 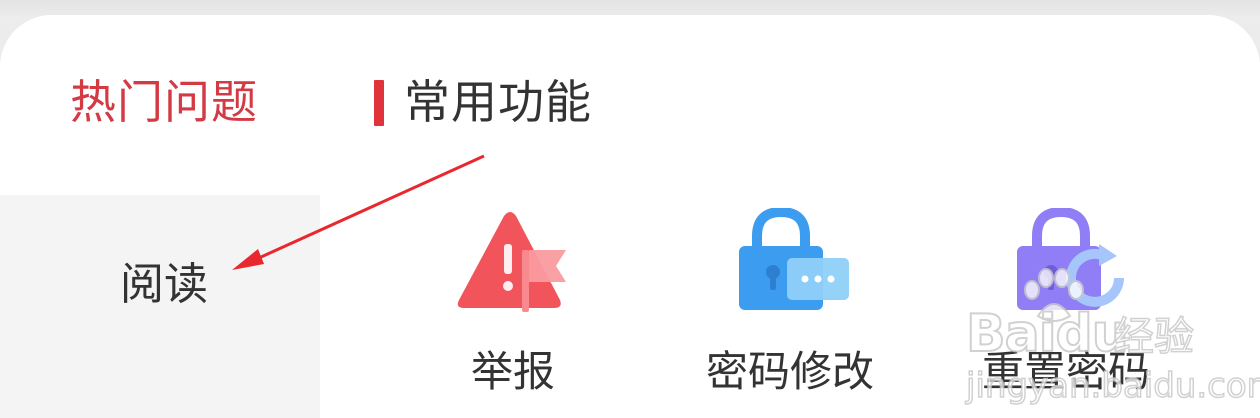 What do you see at coordinates (512, 371) in the screenshot?
I see `report-label: 举报` at bounding box center [512, 371].